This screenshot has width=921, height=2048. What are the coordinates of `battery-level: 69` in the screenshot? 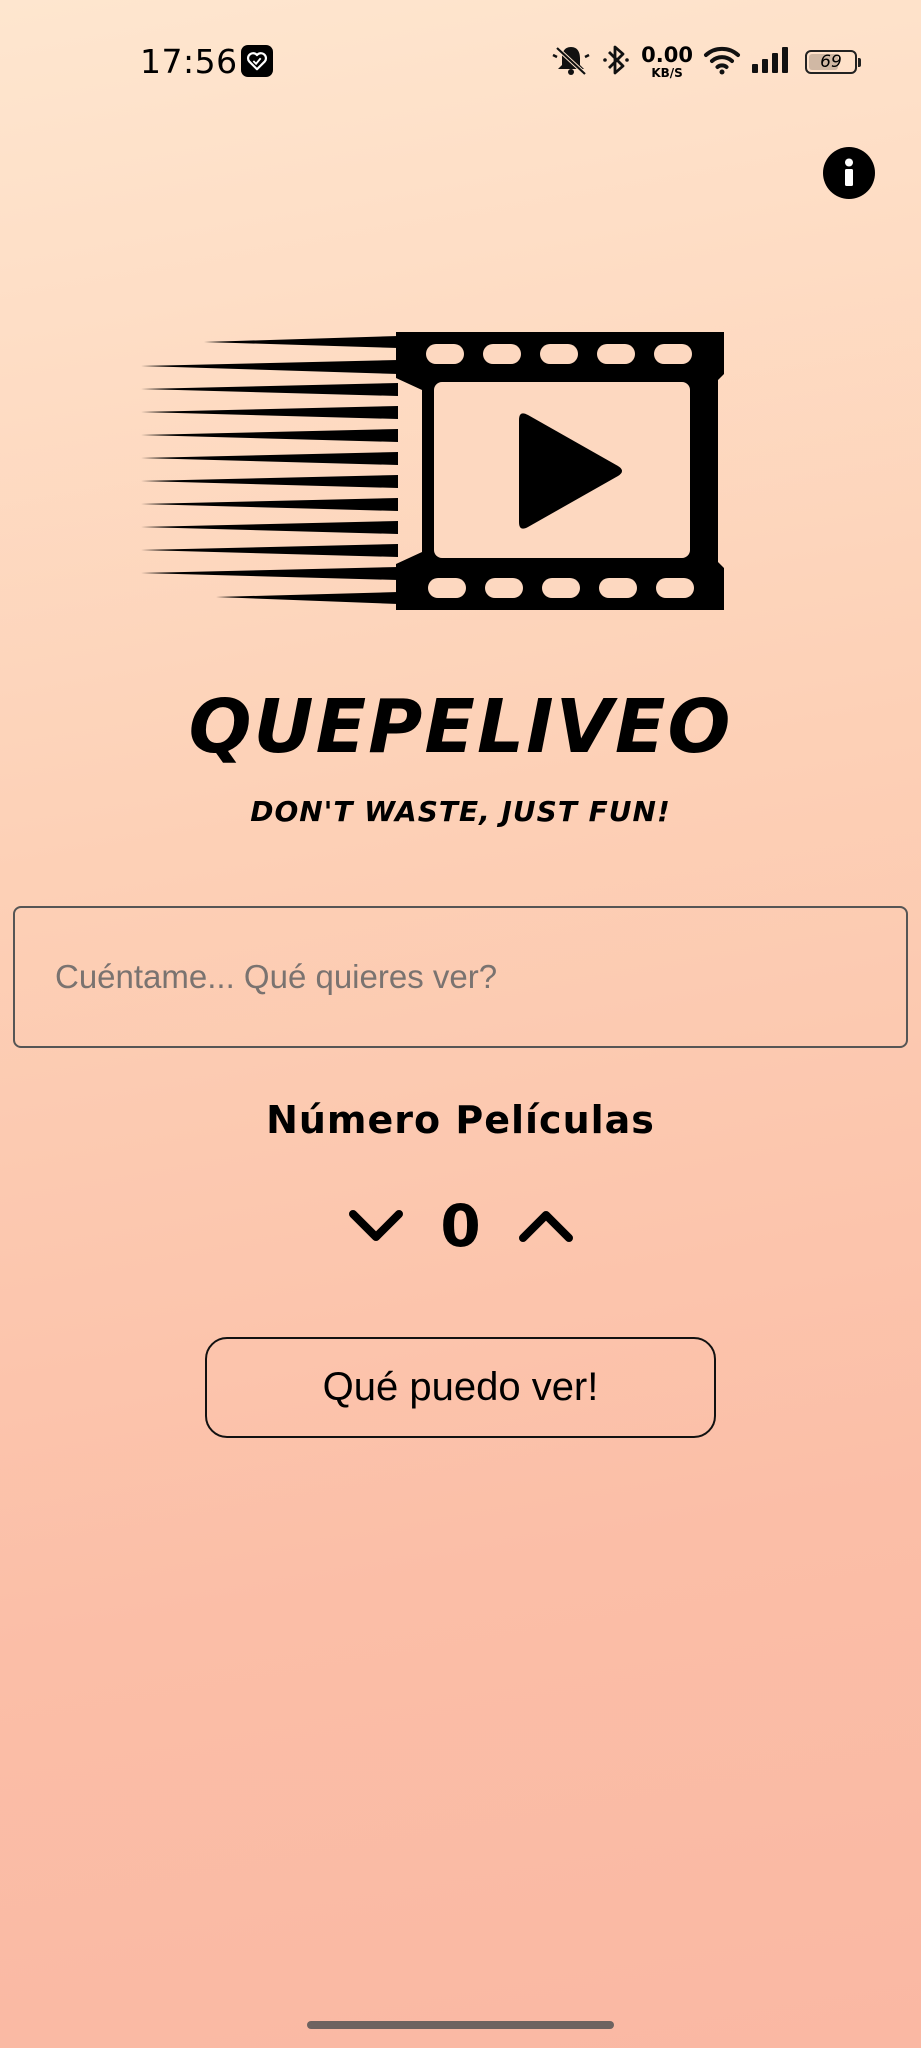 It's located at (831, 62).